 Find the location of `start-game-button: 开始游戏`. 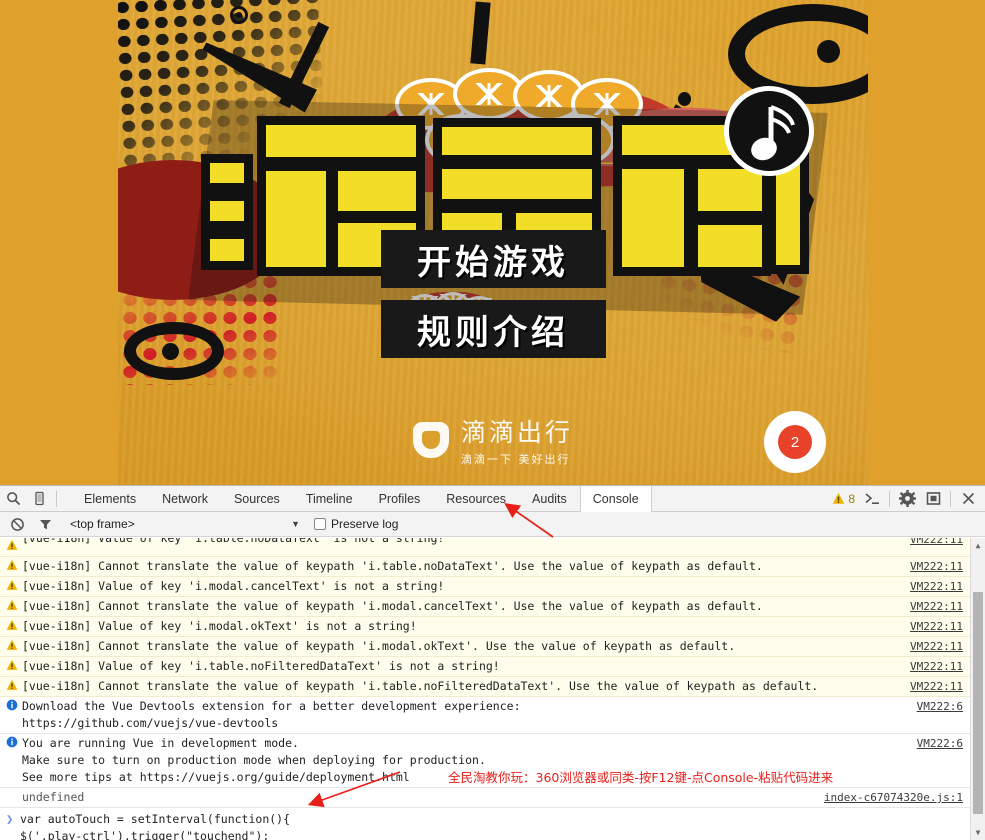

start-game-button: 开始游戏 is located at coordinates (493, 259).